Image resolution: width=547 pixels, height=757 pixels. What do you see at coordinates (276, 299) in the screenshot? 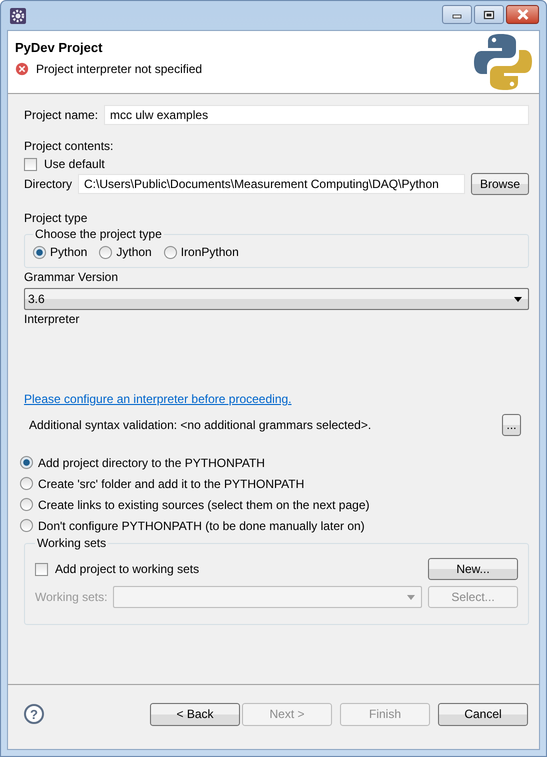
I see `grammar-version-dropdown: 3.6` at bounding box center [276, 299].